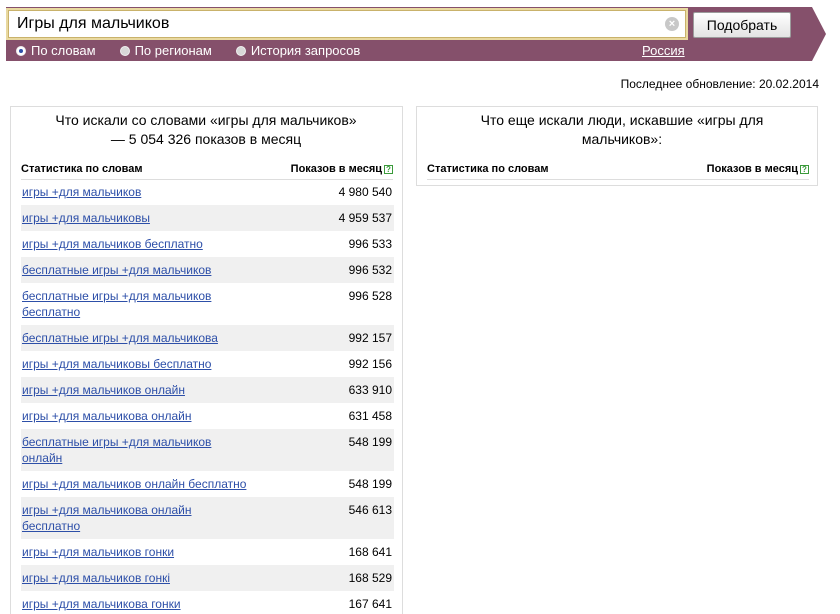 The image size is (840, 614). Describe the element at coordinates (137, 218) in the screenshot. I see `keyword-link: игры +для мальчиковы` at that location.